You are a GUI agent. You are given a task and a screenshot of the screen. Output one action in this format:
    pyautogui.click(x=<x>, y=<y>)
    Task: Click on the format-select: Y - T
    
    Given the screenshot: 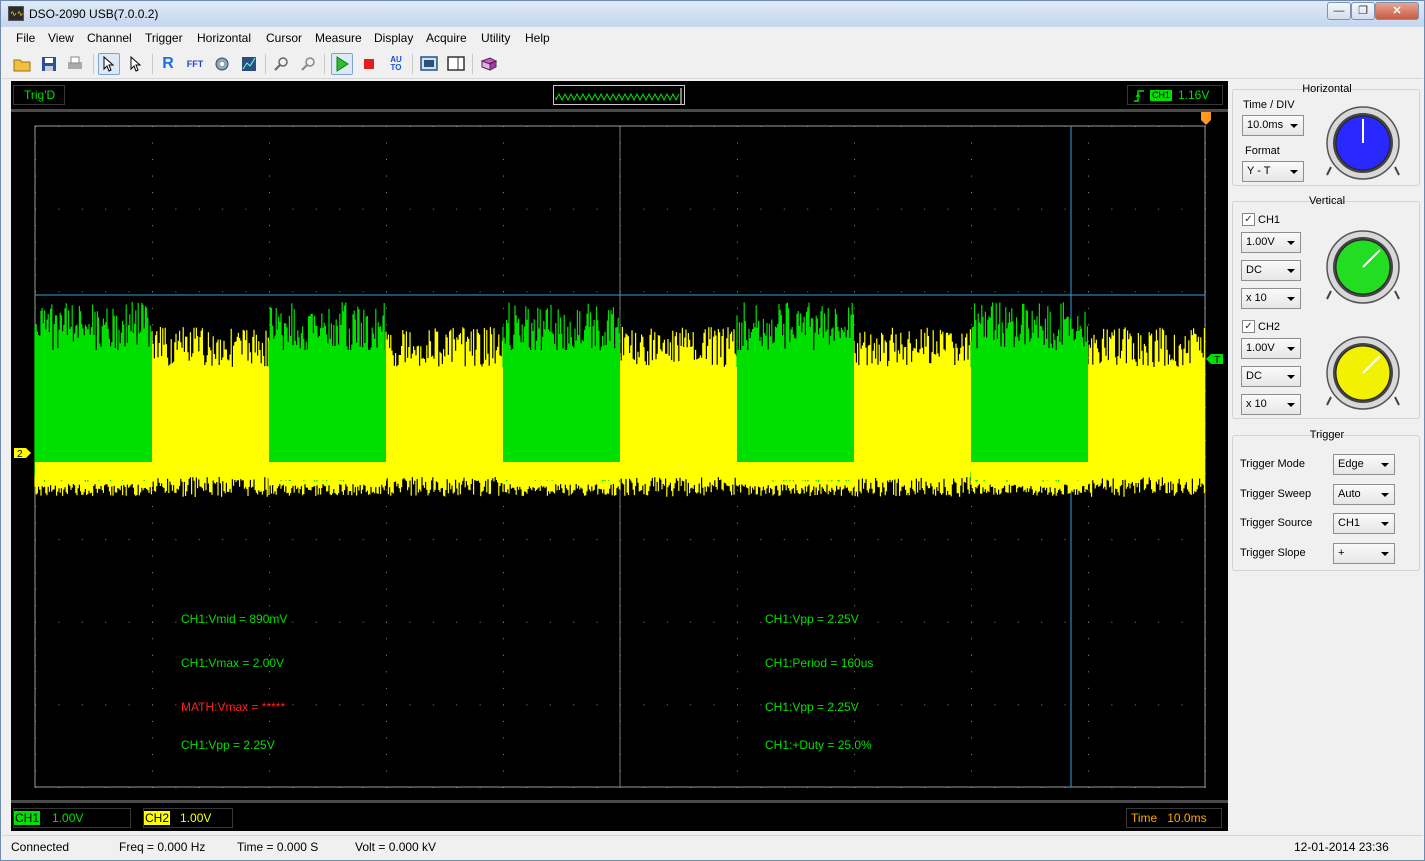 What is the action you would take?
    pyautogui.click(x=1273, y=171)
    